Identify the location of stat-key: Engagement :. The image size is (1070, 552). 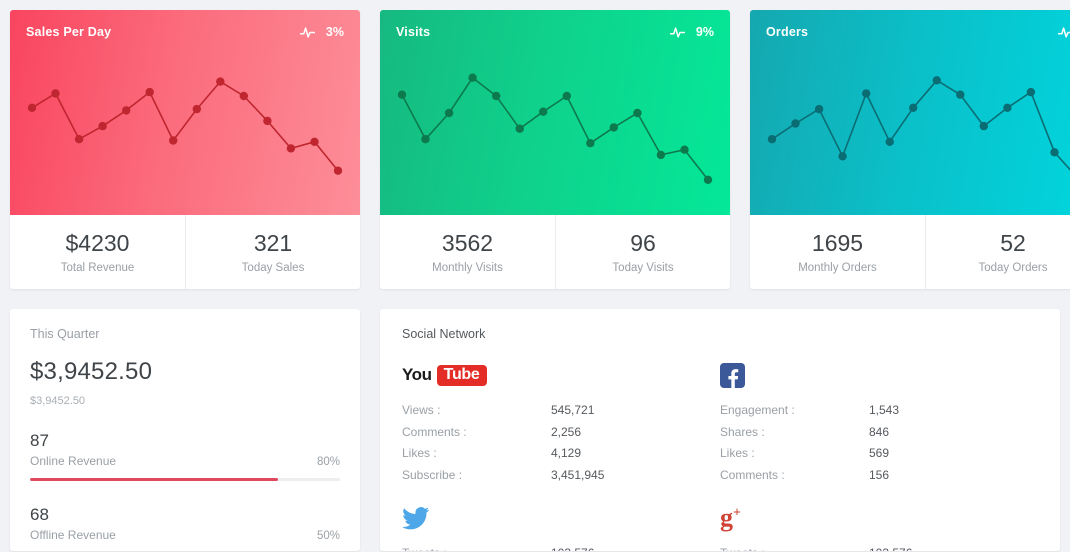
(757, 410).